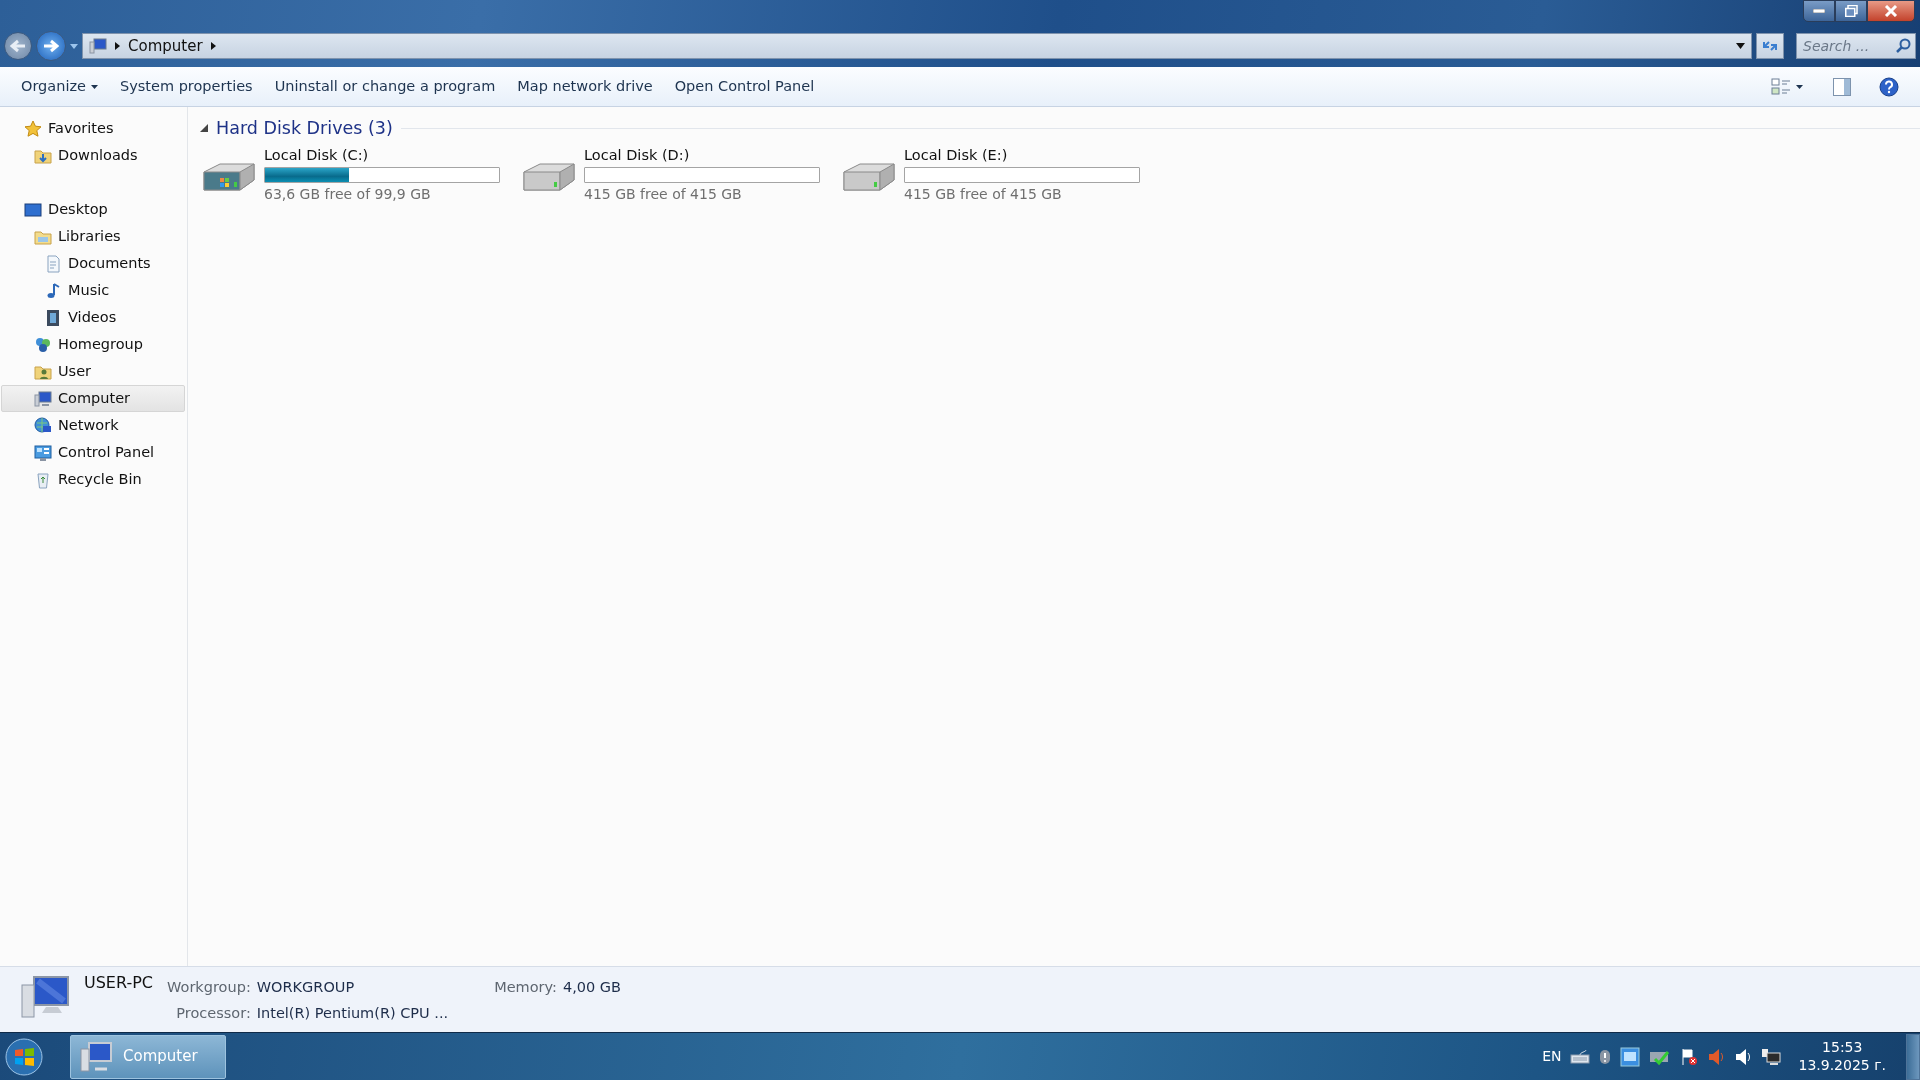 The image size is (1920, 1080). I want to click on close-icon, so click(1891, 11).